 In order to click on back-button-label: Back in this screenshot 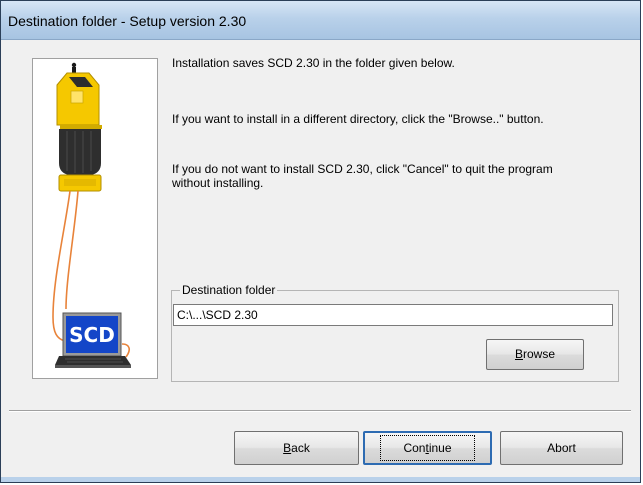, I will do `click(296, 448)`.